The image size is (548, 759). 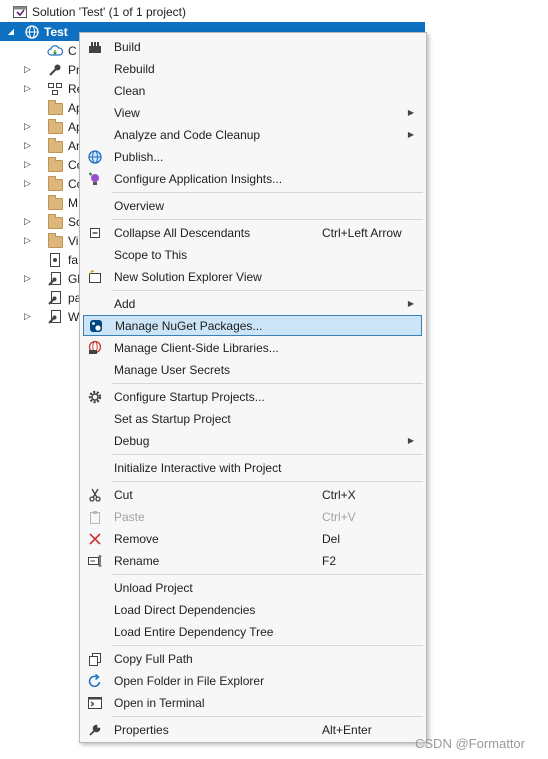 What do you see at coordinates (40, 69) in the screenshot?
I see `tree-item: ▷ Pr` at bounding box center [40, 69].